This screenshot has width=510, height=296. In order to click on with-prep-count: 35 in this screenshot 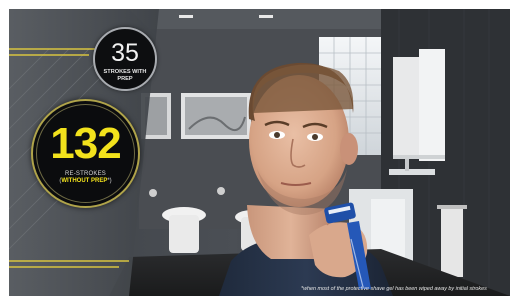, I will do `click(125, 53)`.